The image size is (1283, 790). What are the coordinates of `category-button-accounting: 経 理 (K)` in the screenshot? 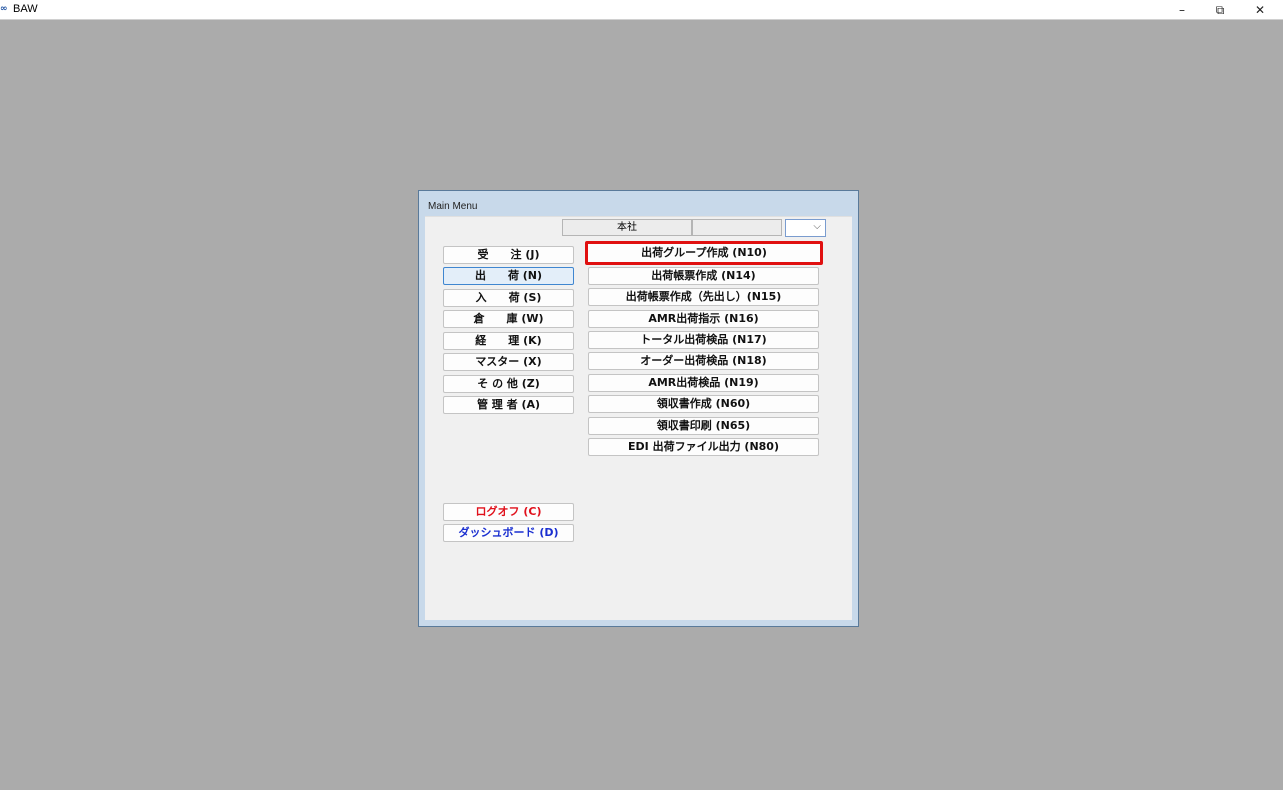 It's located at (508, 341).